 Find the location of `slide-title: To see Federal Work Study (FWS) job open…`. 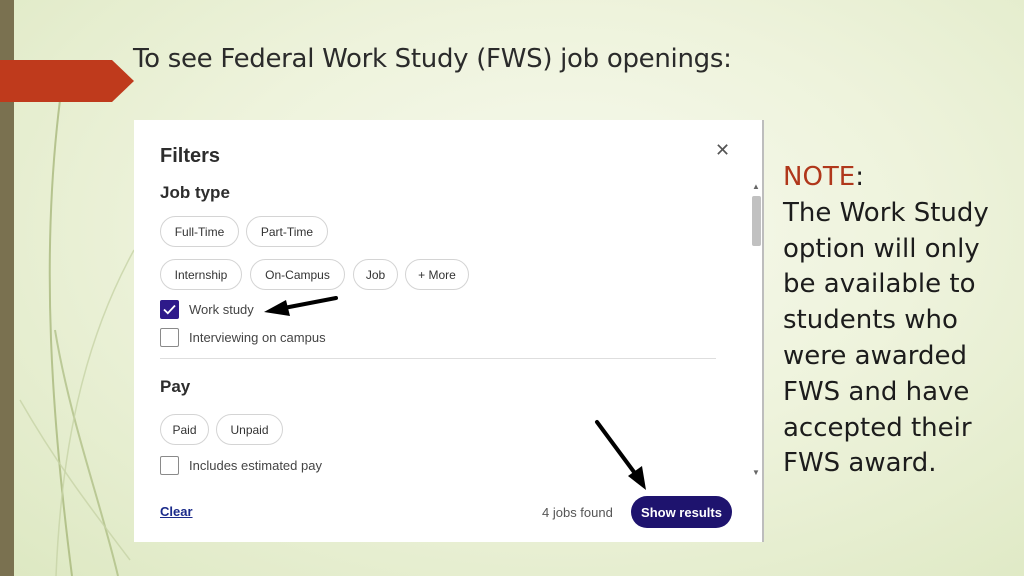

slide-title: To see Federal Work Study (FWS) job open… is located at coordinates (432, 59).